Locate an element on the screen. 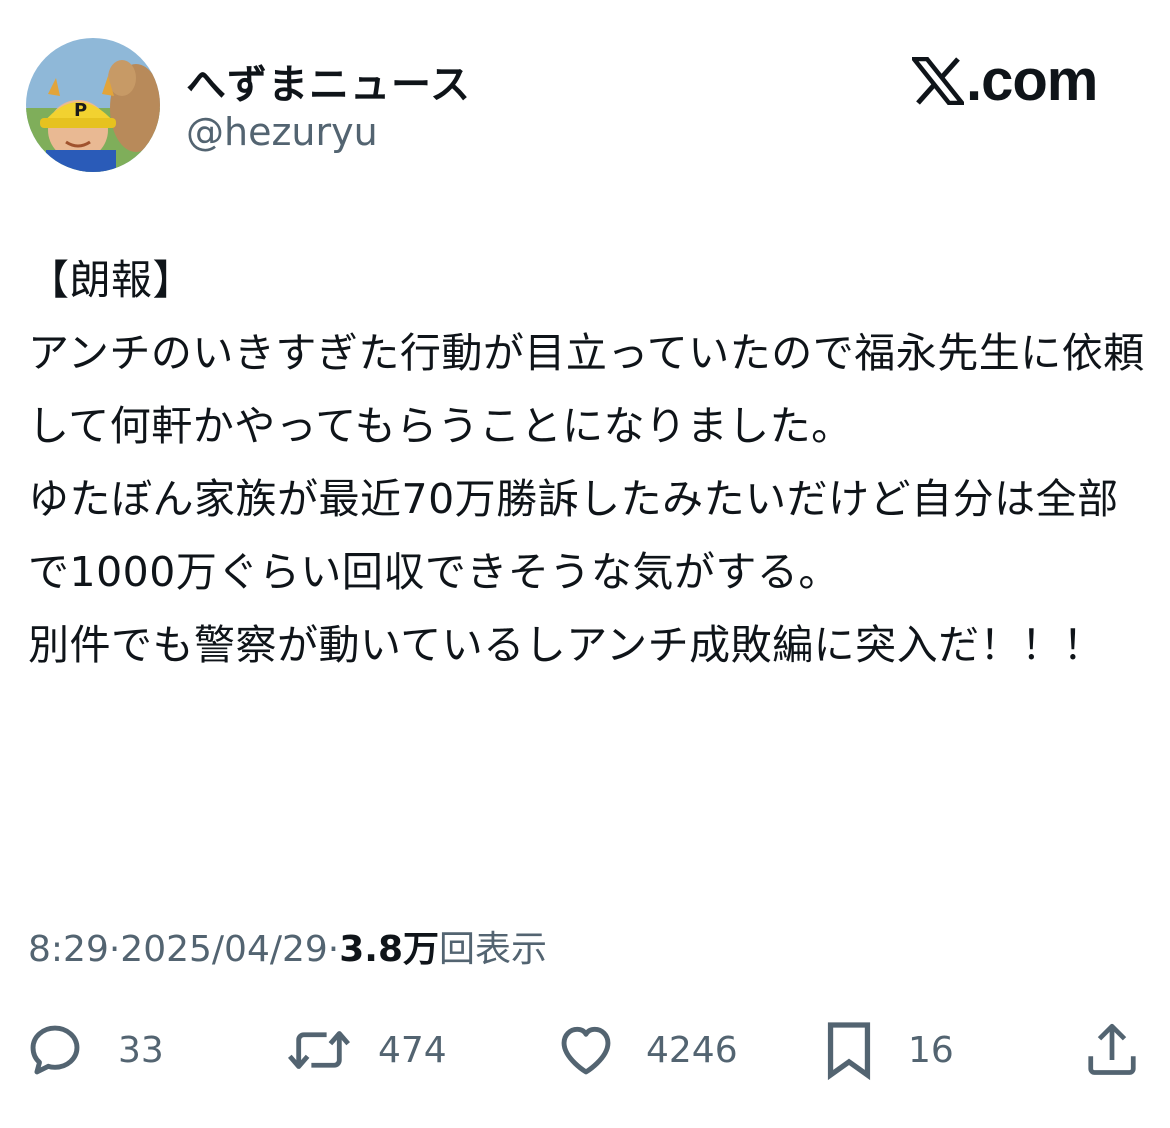  action-bar: 33 474 4246 16 is located at coordinates (586, 1050).